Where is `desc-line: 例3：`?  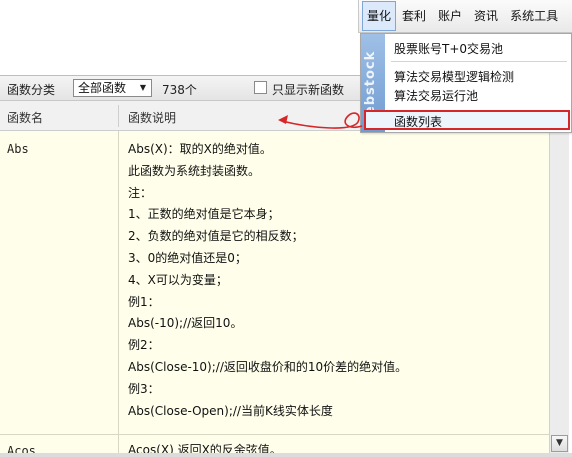 desc-line: 例3： is located at coordinates (144, 388).